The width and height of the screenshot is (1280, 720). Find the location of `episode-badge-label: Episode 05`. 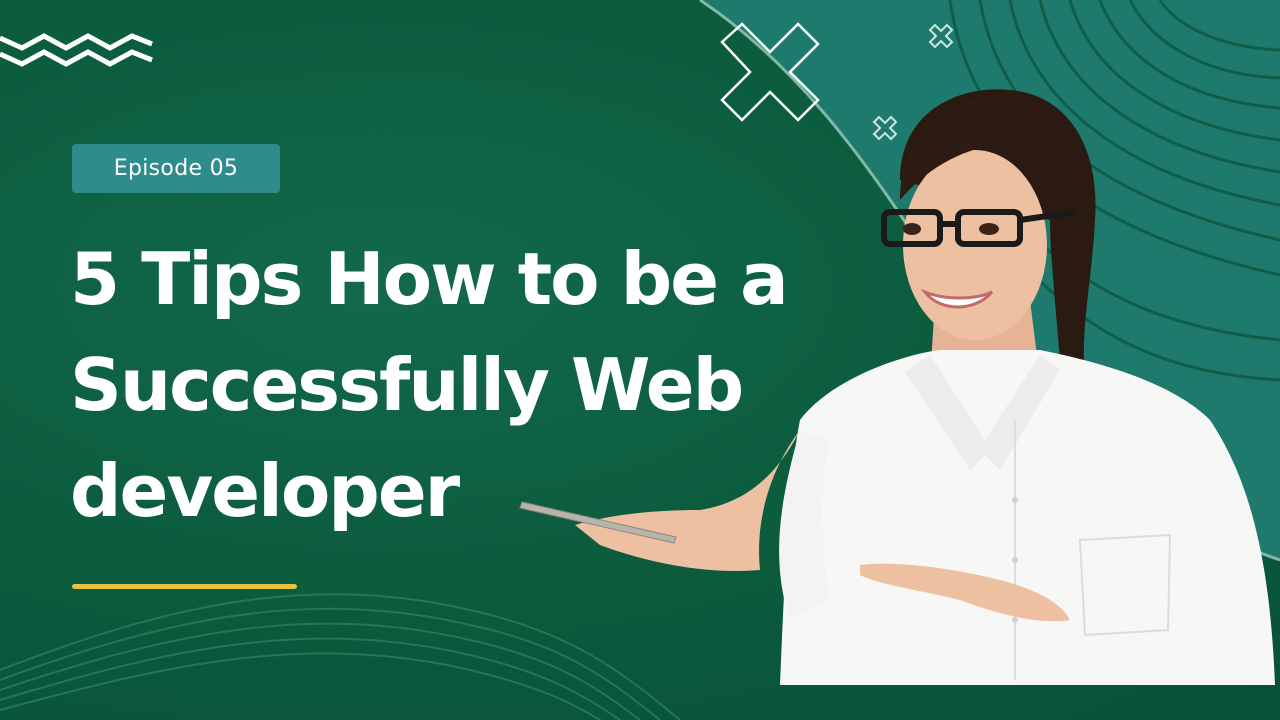

episode-badge-label: Episode 05 is located at coordinates (176, 168).